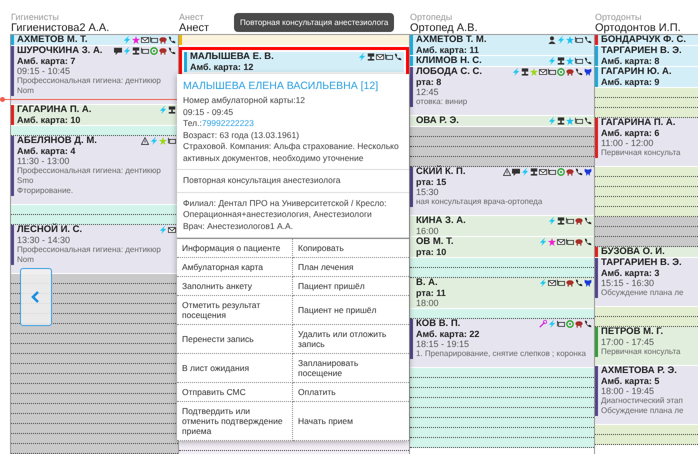 This screenshot has width=698, height=454. Describe the element at coordinates (235, 267) in the screenshot. I see `menu-item: Амбулаторная карта` at that location.